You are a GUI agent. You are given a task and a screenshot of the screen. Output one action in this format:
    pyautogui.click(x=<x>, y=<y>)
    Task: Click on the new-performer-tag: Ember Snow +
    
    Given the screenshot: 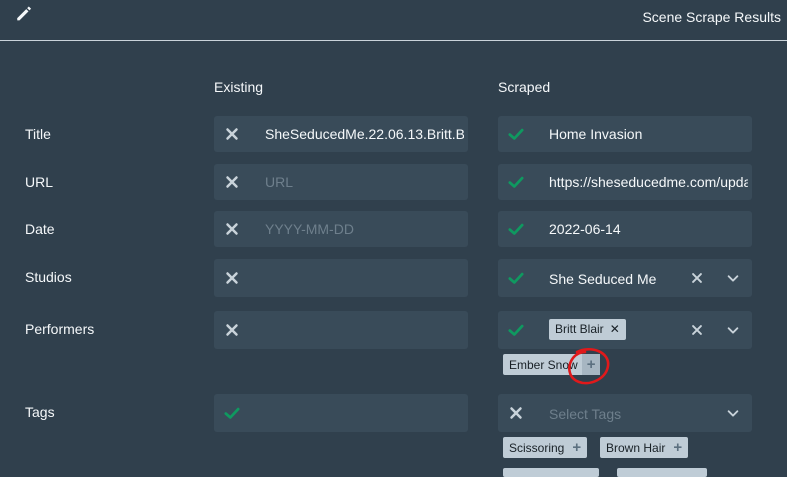 What is the action you would take?
    pyautogui.click(x=552, y=364)
    